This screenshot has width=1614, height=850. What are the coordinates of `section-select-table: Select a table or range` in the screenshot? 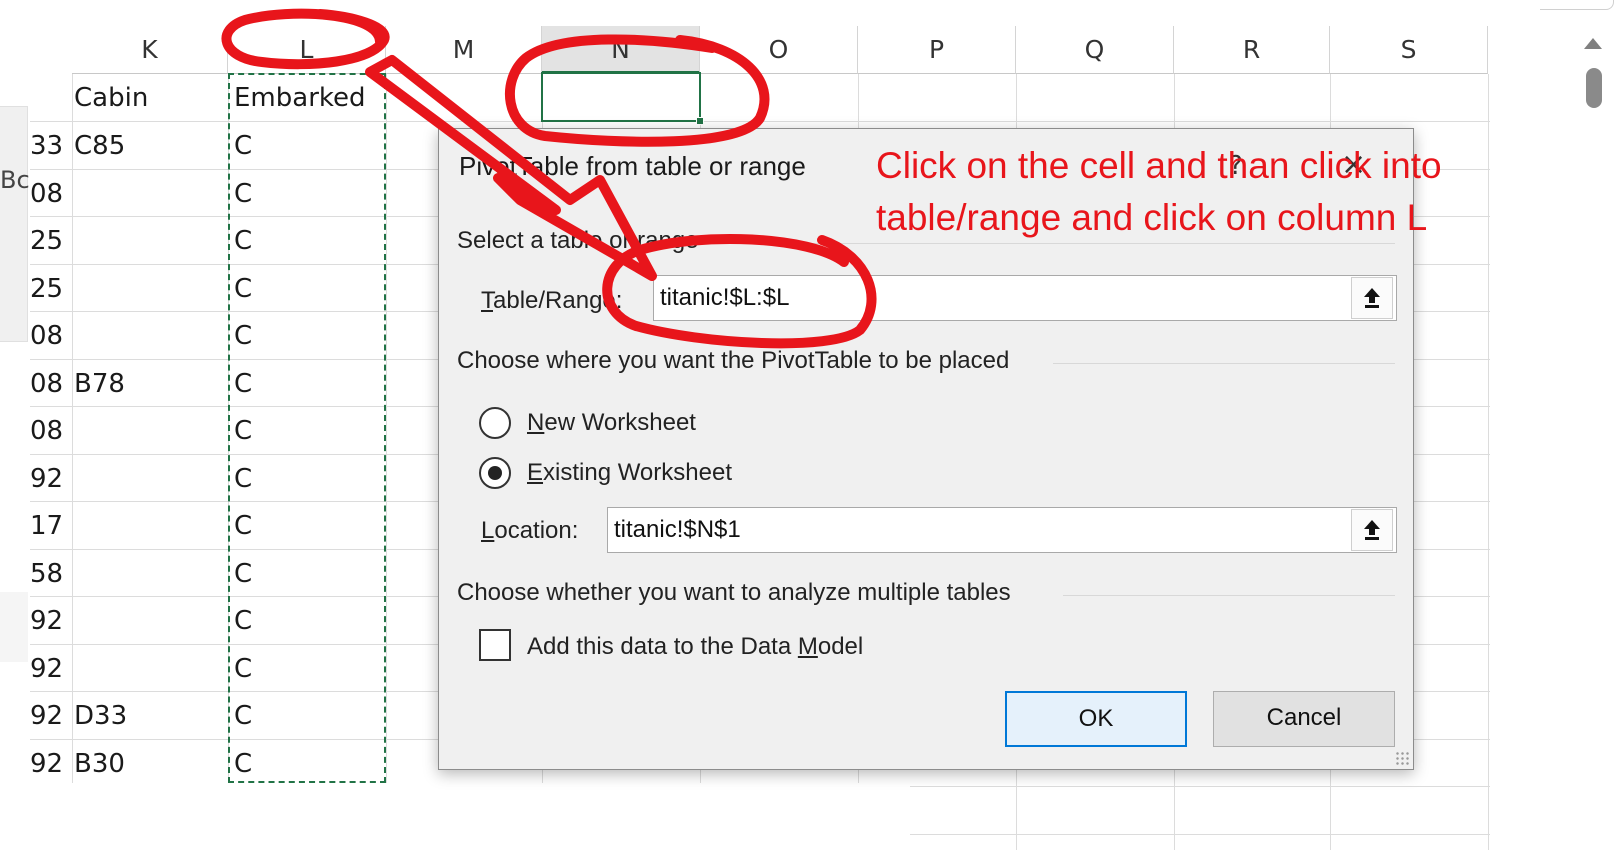 It's located at (578, 240).